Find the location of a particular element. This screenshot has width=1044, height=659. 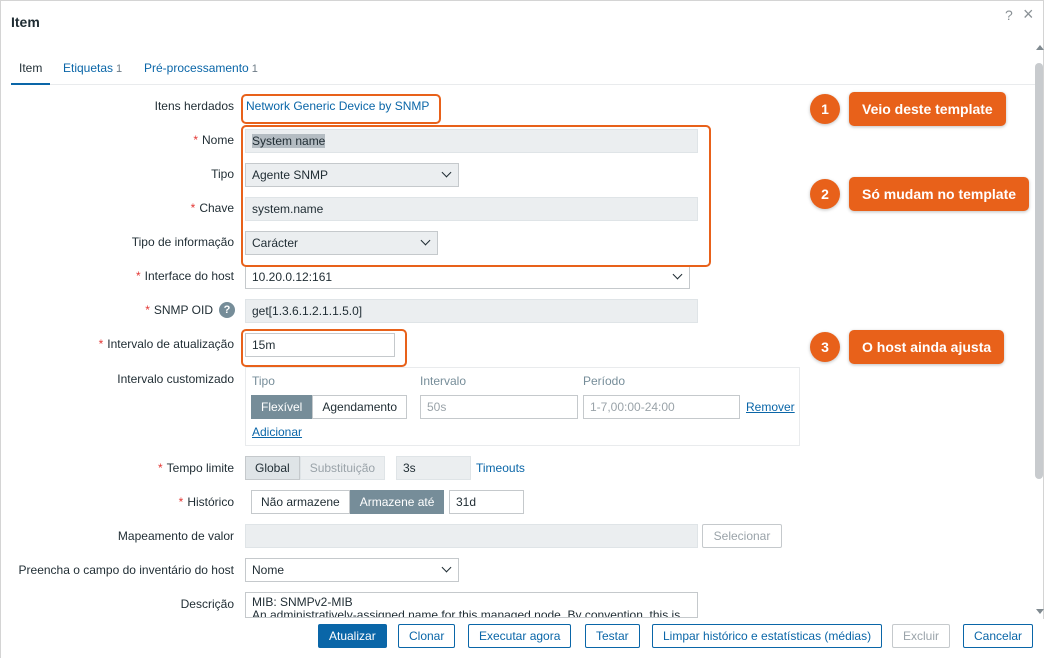

timeout-label: * Tempo limite is located at coordinates (195, 468).